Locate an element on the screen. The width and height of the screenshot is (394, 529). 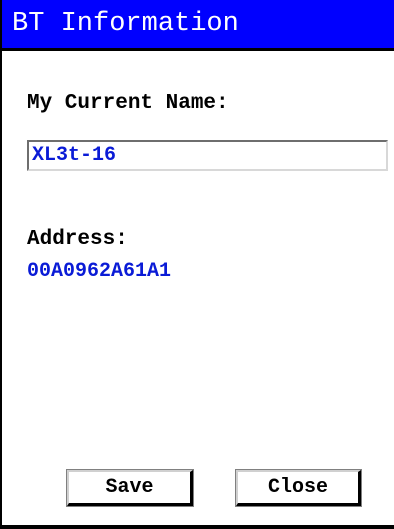
address-label: Address: is located at coordinates (77, 239).